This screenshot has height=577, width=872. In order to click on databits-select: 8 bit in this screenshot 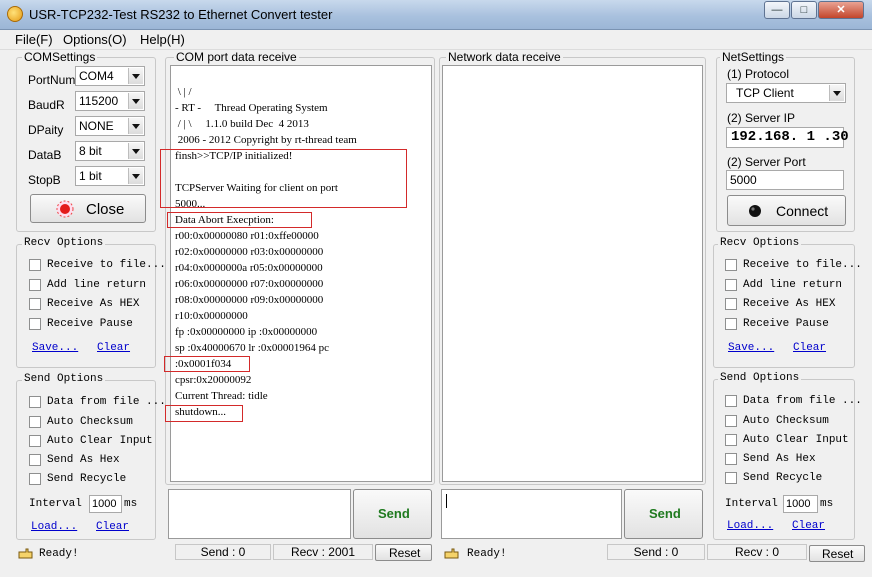, I will do `click(110, 151)`.